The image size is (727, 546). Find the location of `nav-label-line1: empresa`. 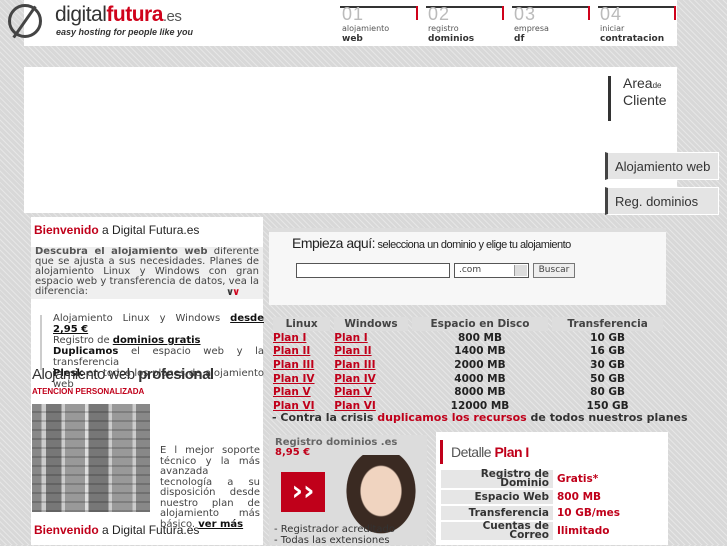

nav-label-line1: empresa is located at coordinates (531, 28).